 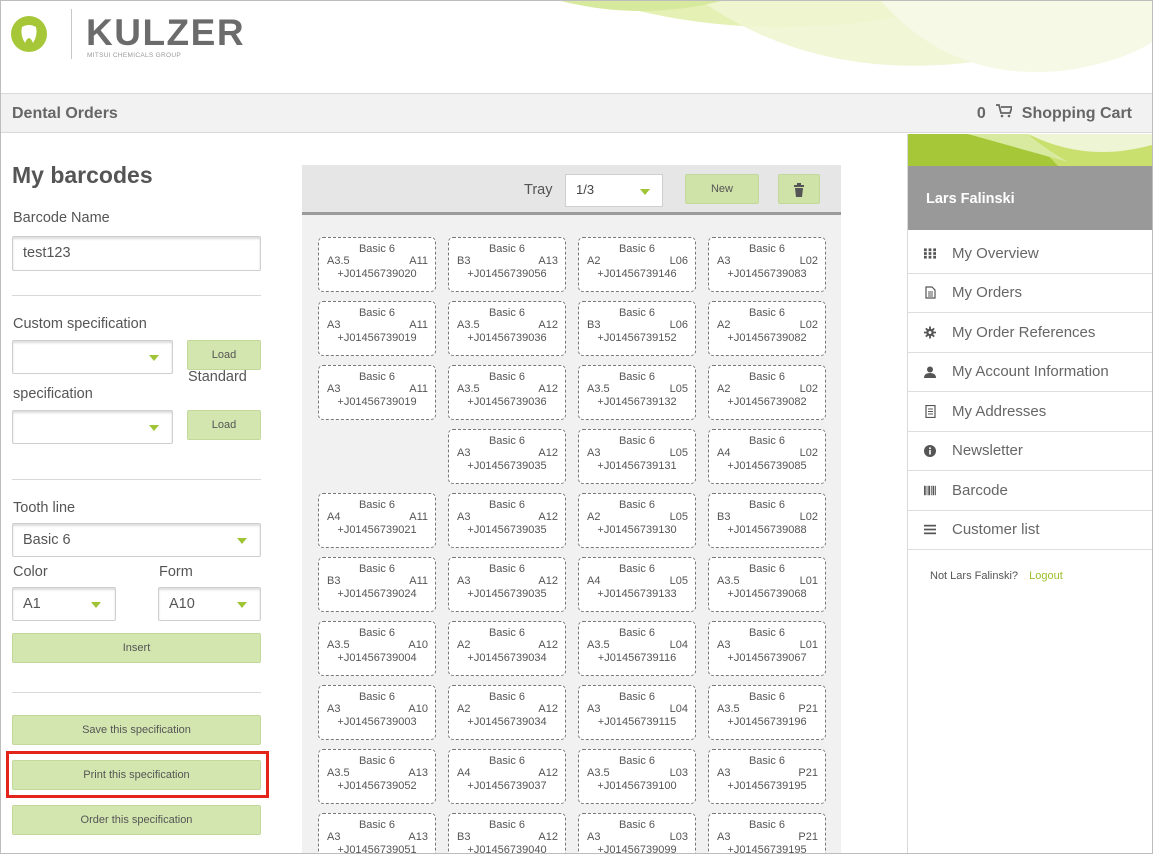 I want to click on barcode-card: Basic 6 A3 L02 +J01456739083, so click(x=767, y=264).